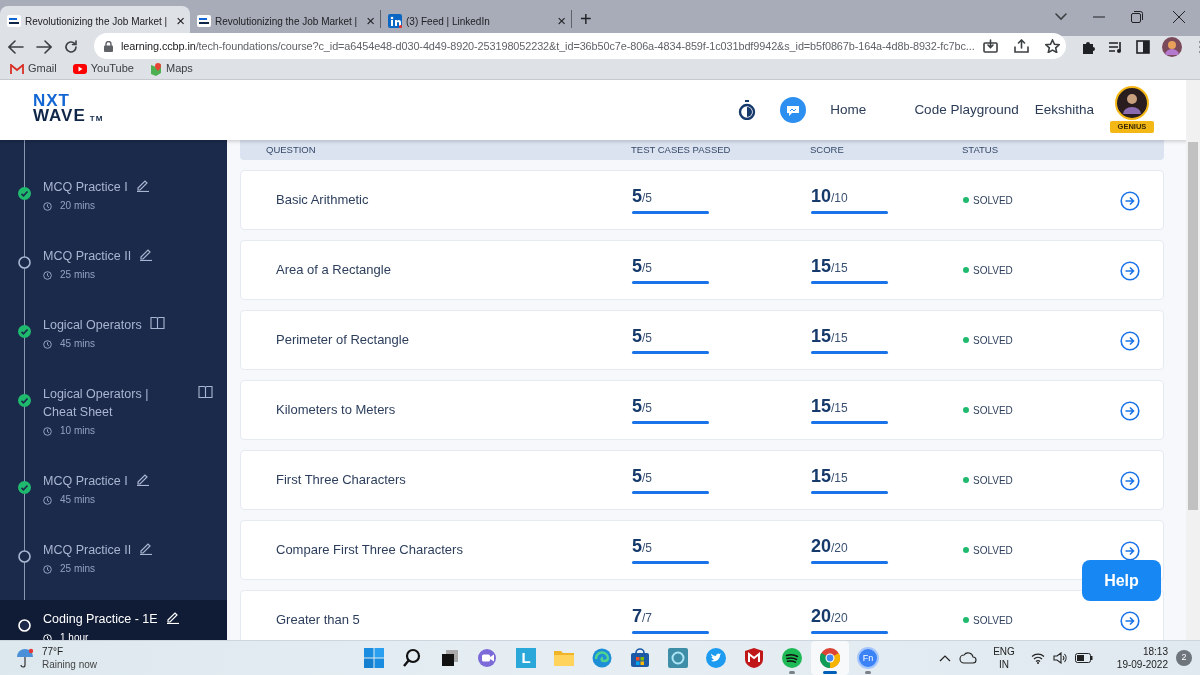 This screenshot has width=1200, height=675. I want to click on site-logo: NXT WAVE TM, so click(68, 110).